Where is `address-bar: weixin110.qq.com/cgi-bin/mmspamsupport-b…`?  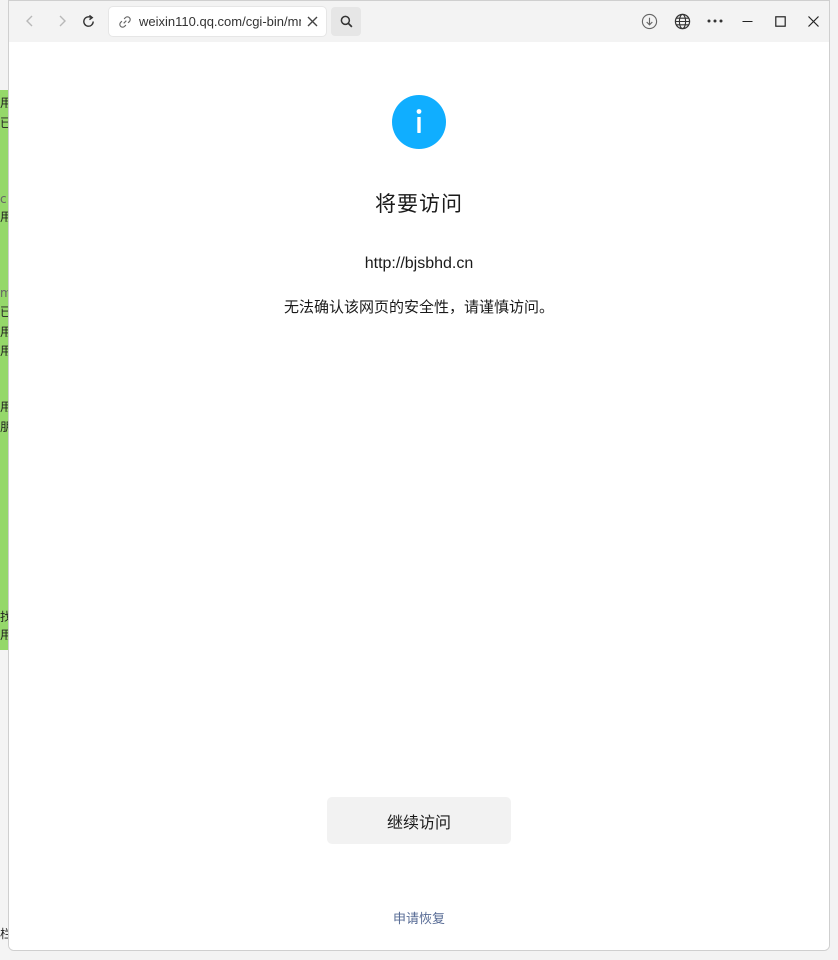
address-bar: weixin110.qq.com/cgi-bin/mmspamsupport-b… is located at coordinates (217, 21).